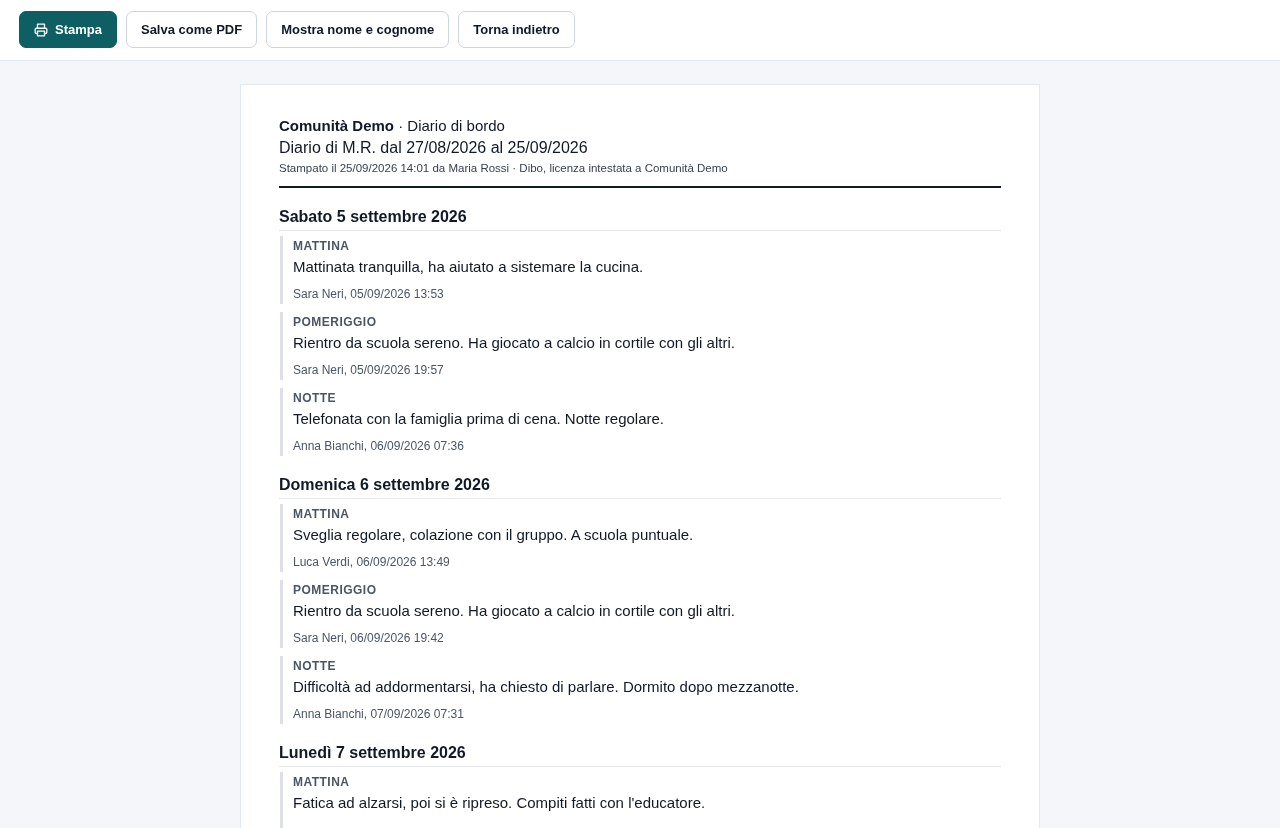 This screenshot has width=1280, height=828. Describe the element at coordinates (369, 638) in the screenshot. I see `entry-author: Sara Neri, 06/09/2026 19:42` at that location.